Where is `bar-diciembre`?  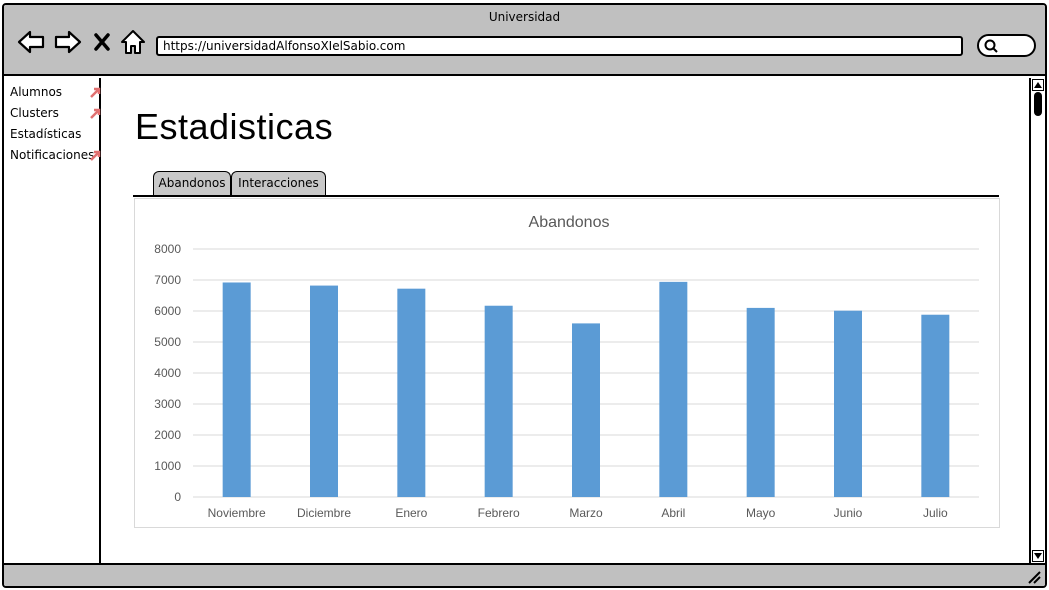 bar-diciembre is located at coordinates (324, 391).